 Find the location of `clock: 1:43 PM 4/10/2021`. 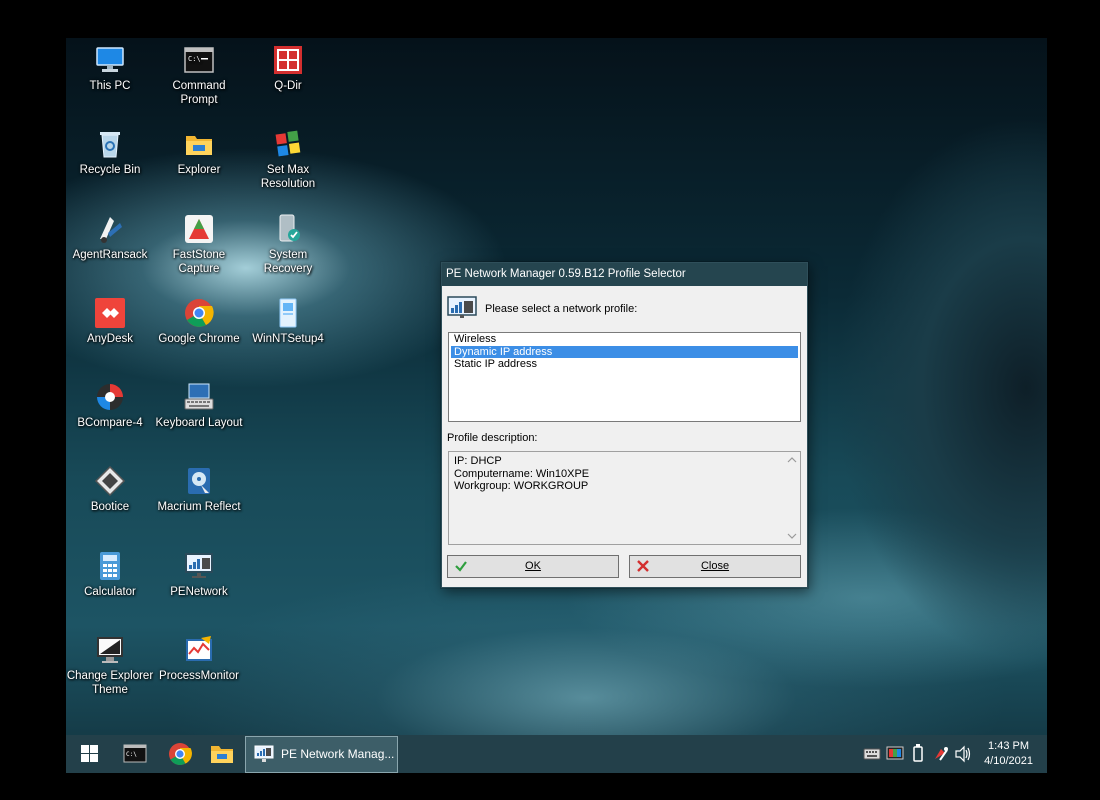

clock: 1:43 PM 4/10/2021 is located at coordinates (1008, 754).